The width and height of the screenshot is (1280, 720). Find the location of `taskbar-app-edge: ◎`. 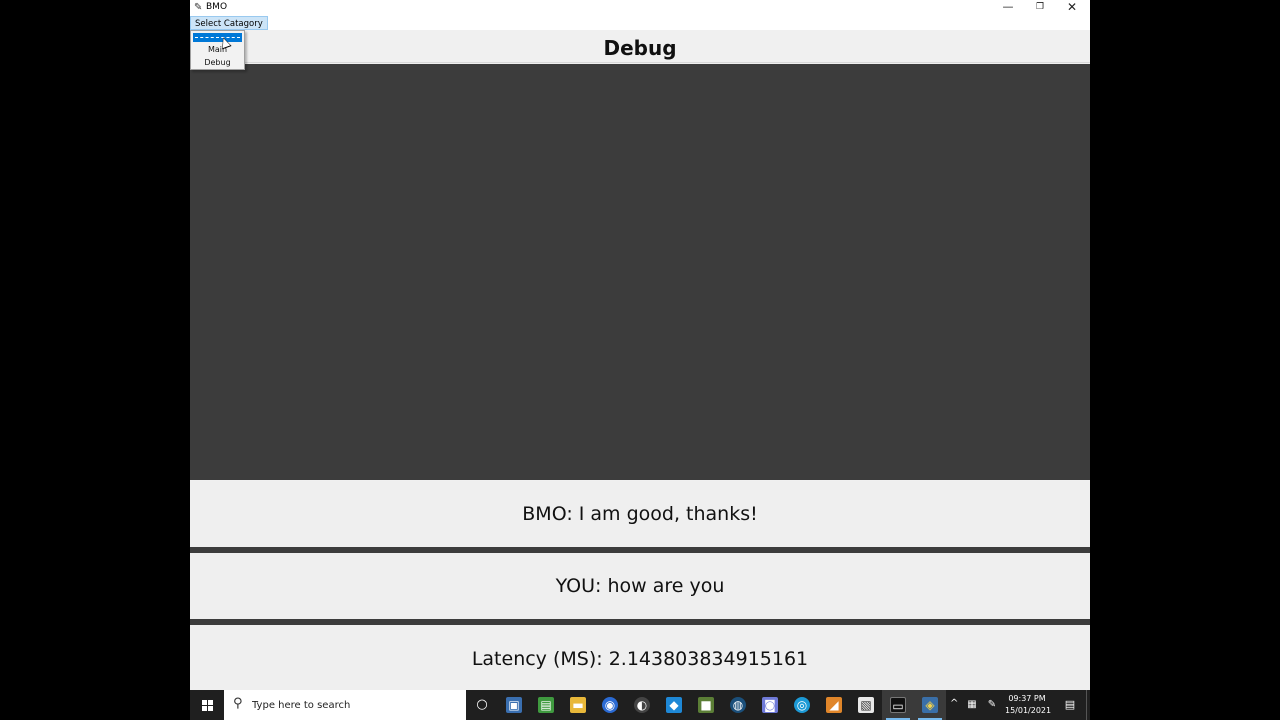

taskbar-app-edge: ◎ is located at coordinates (802, 705).